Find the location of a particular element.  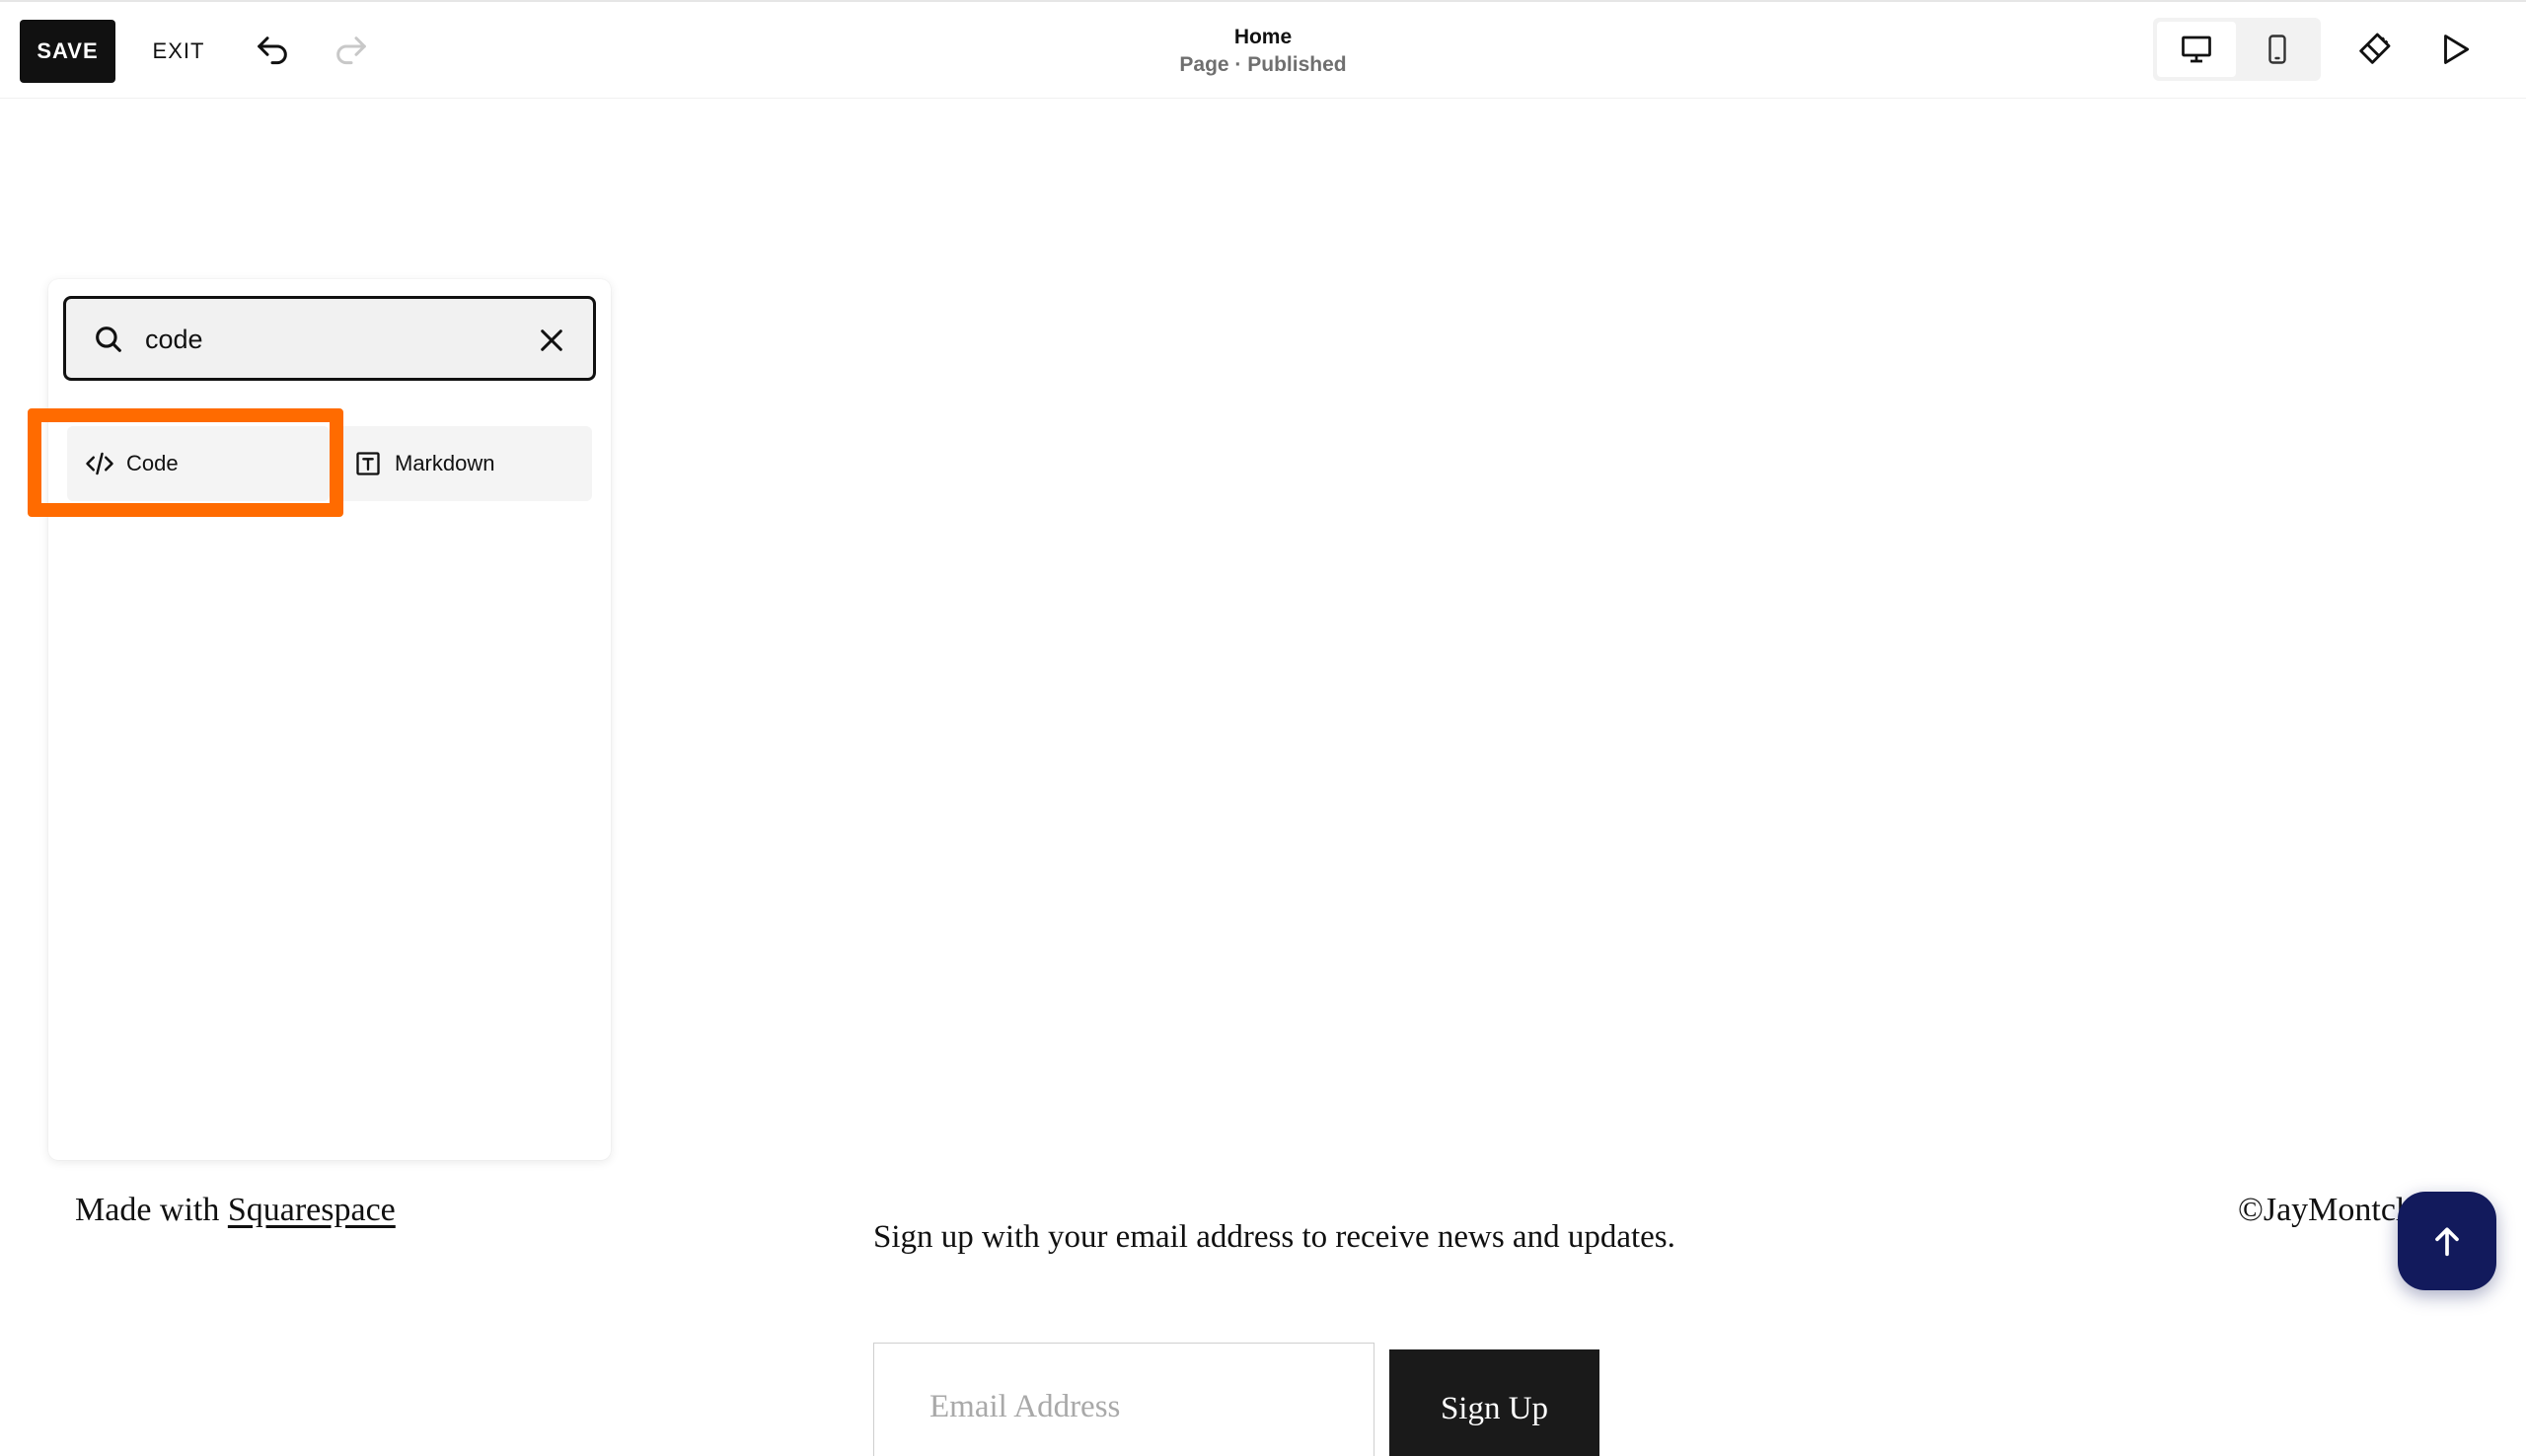

clear-search-button is located at coordinates (551, 340).